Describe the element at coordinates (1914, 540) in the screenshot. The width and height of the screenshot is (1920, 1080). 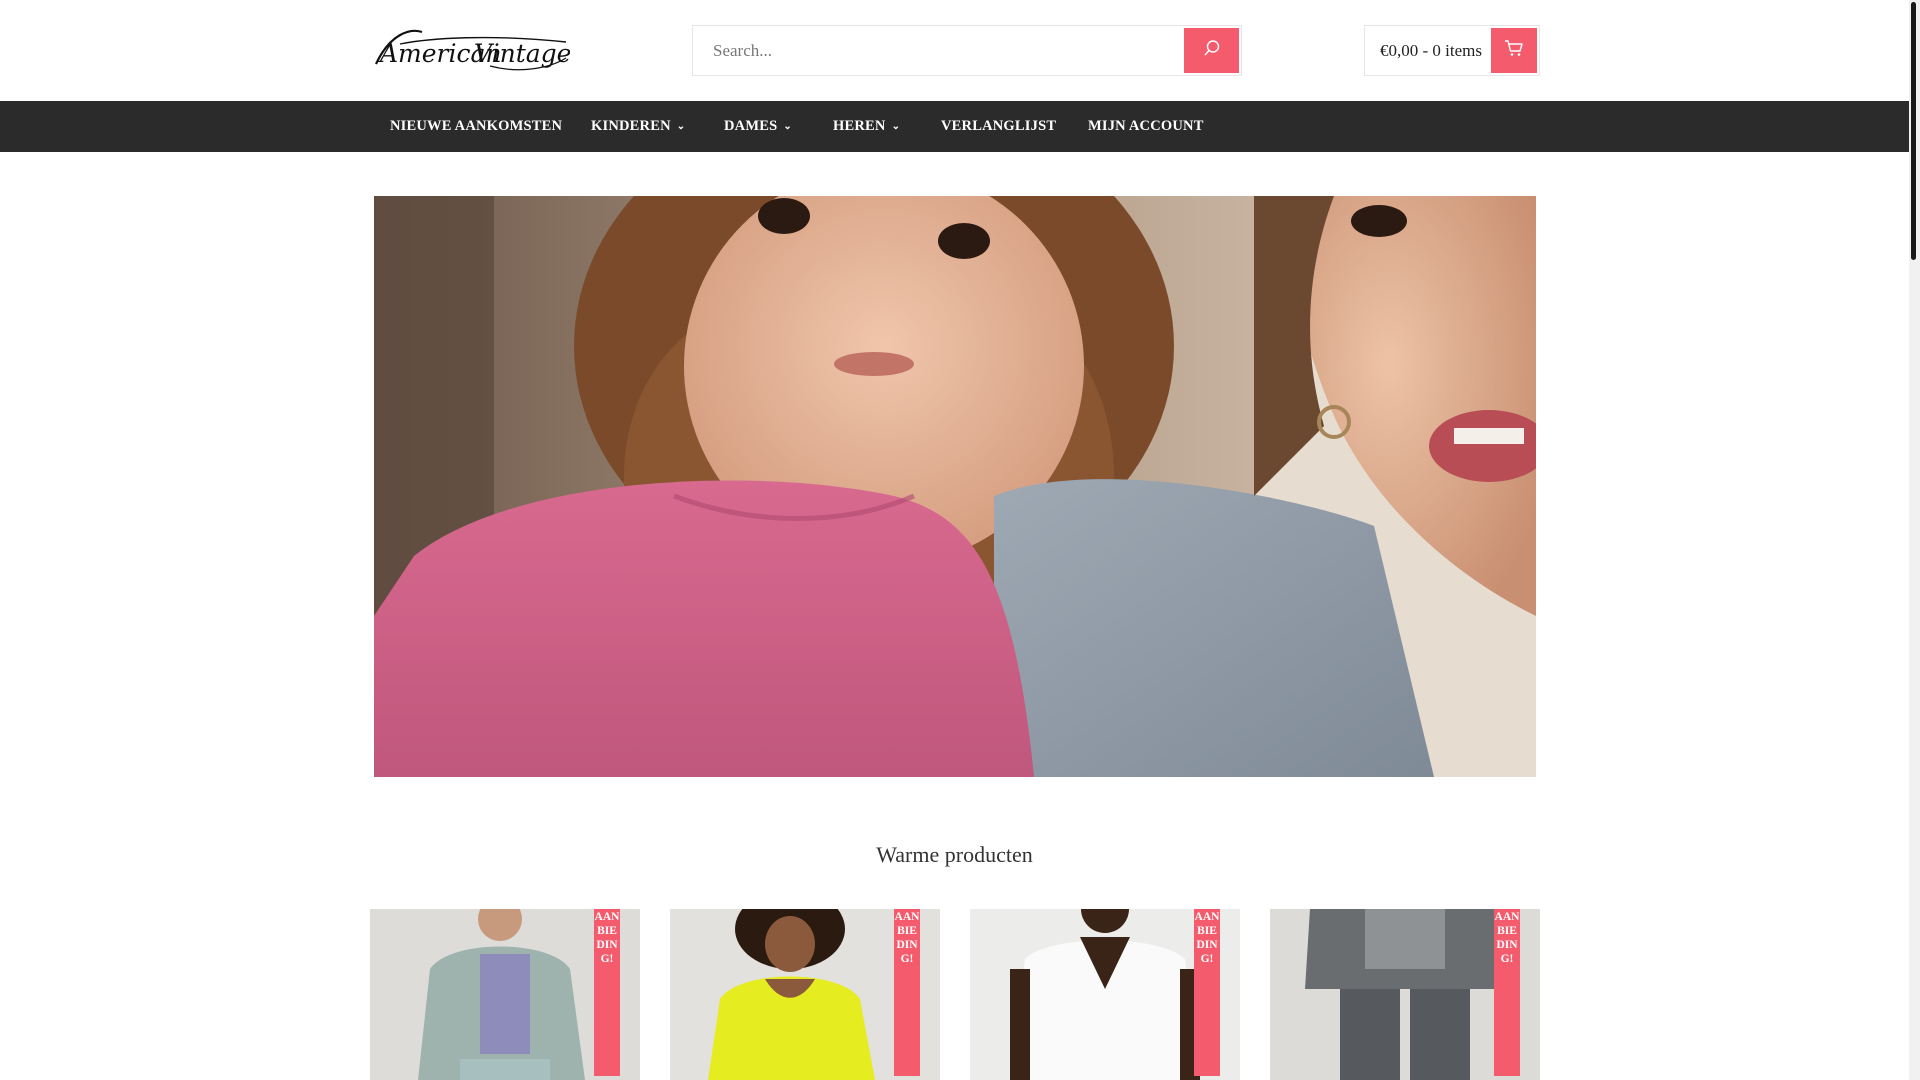
I see `page-scrollbar` at that location.